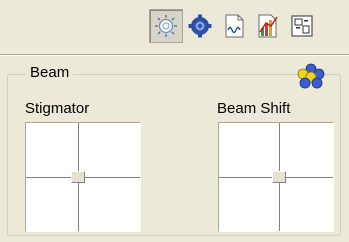 The width and height of the screenshot is (349, 242). Describe the element at coordinates (78, 177) in the screenshot. I see `stigmator-handle` at that location.